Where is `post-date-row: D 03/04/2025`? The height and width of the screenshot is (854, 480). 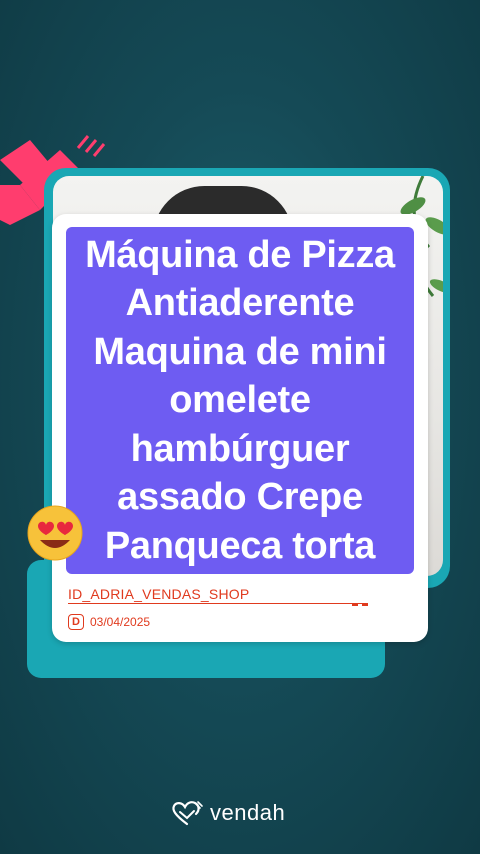
post-date-row: D 03/04/2025 is located at coordinates (109, 622).